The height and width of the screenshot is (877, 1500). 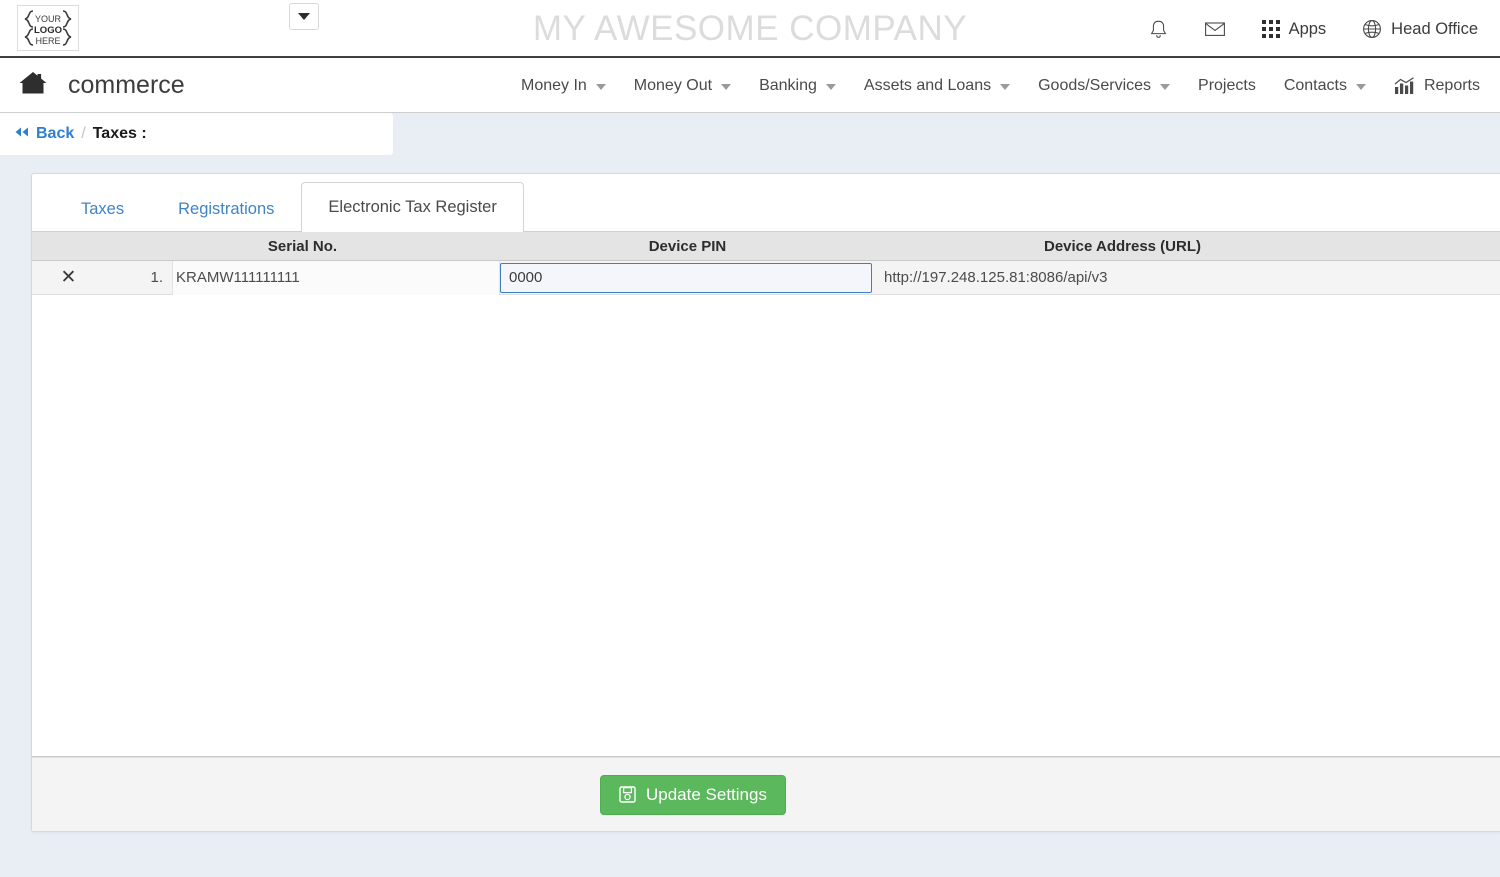 What do you see at coordinates (788, 85) in the screenshot?
I see `nav-label: Banking` at bounding box center [788, 85].